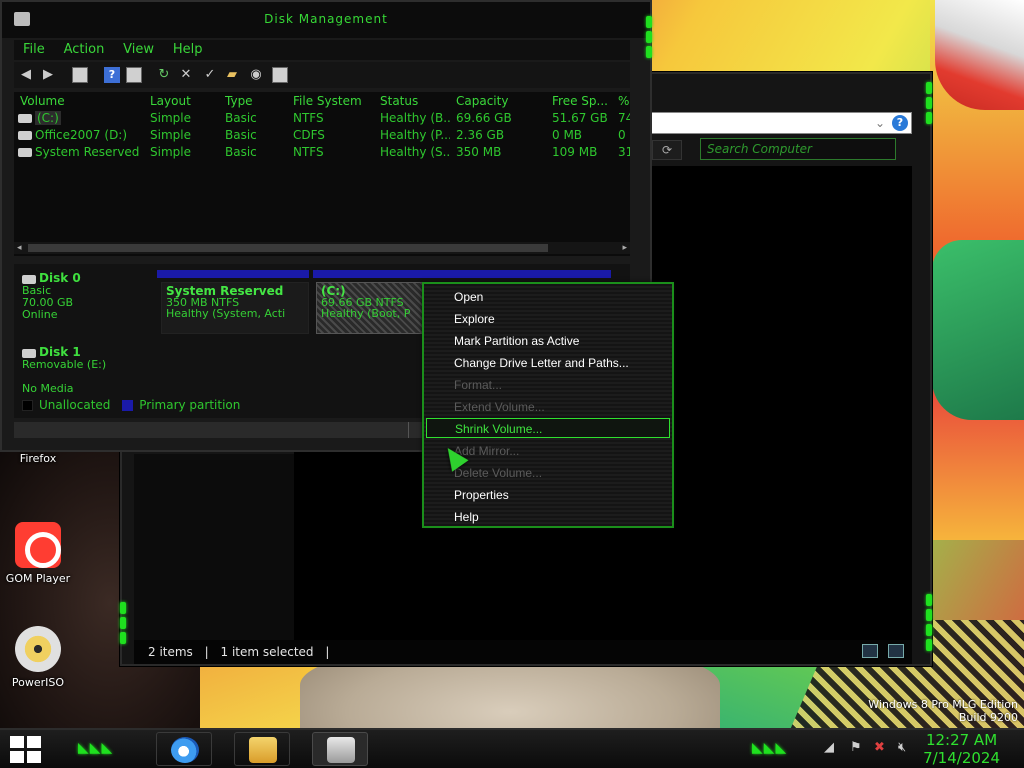  I want to click on check-icon: ✓, so click(210, 75).